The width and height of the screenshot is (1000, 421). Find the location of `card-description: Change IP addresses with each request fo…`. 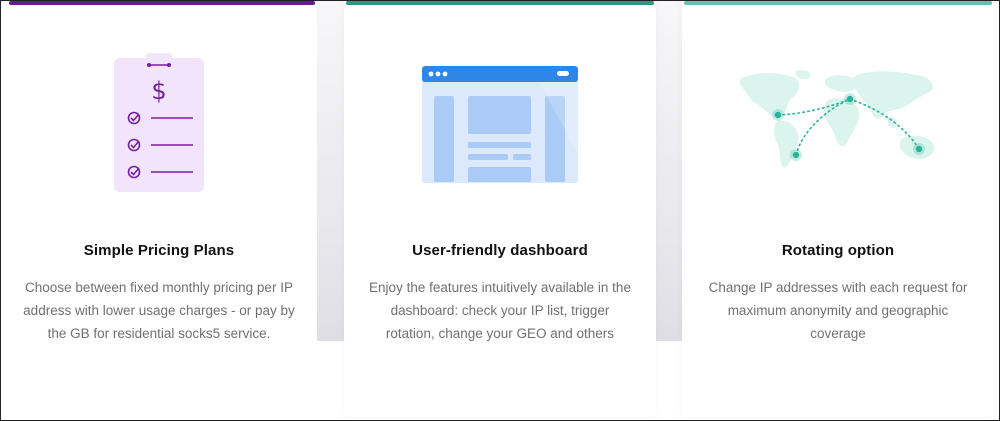

card-description: Change IP addresses with each request fo… is located at coordinates (838, 310).